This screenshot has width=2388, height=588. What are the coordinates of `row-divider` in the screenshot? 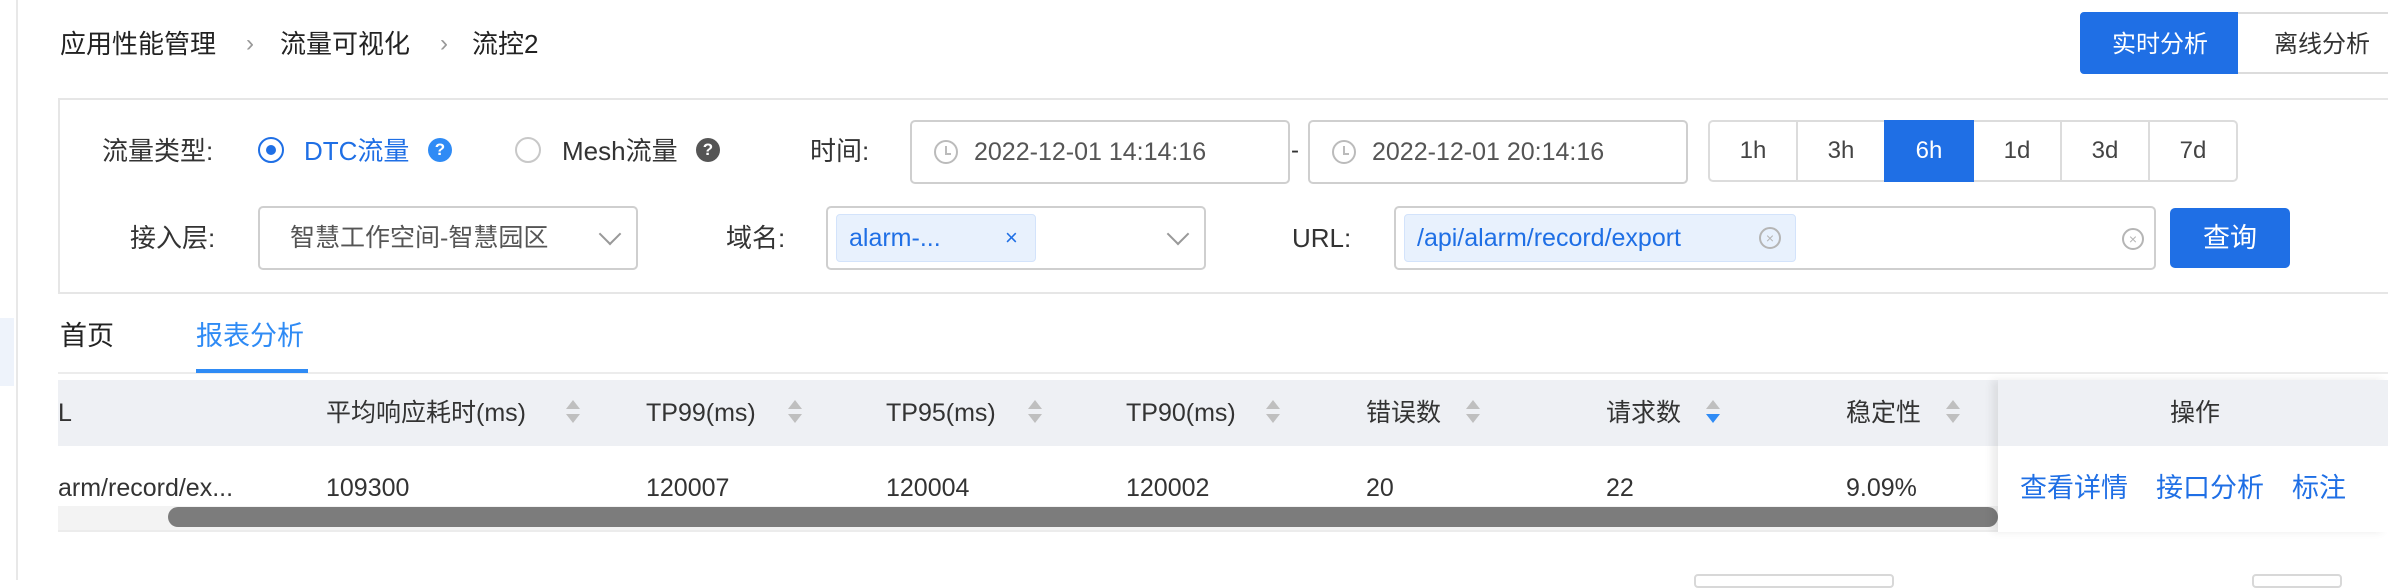 It's located at (1028, 531).